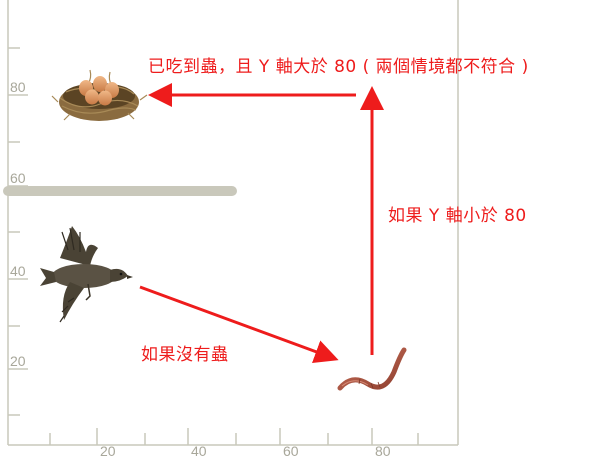  Describe the element at coordinates (372, 369) in the screenshot. I see `worm-icon` at that location.